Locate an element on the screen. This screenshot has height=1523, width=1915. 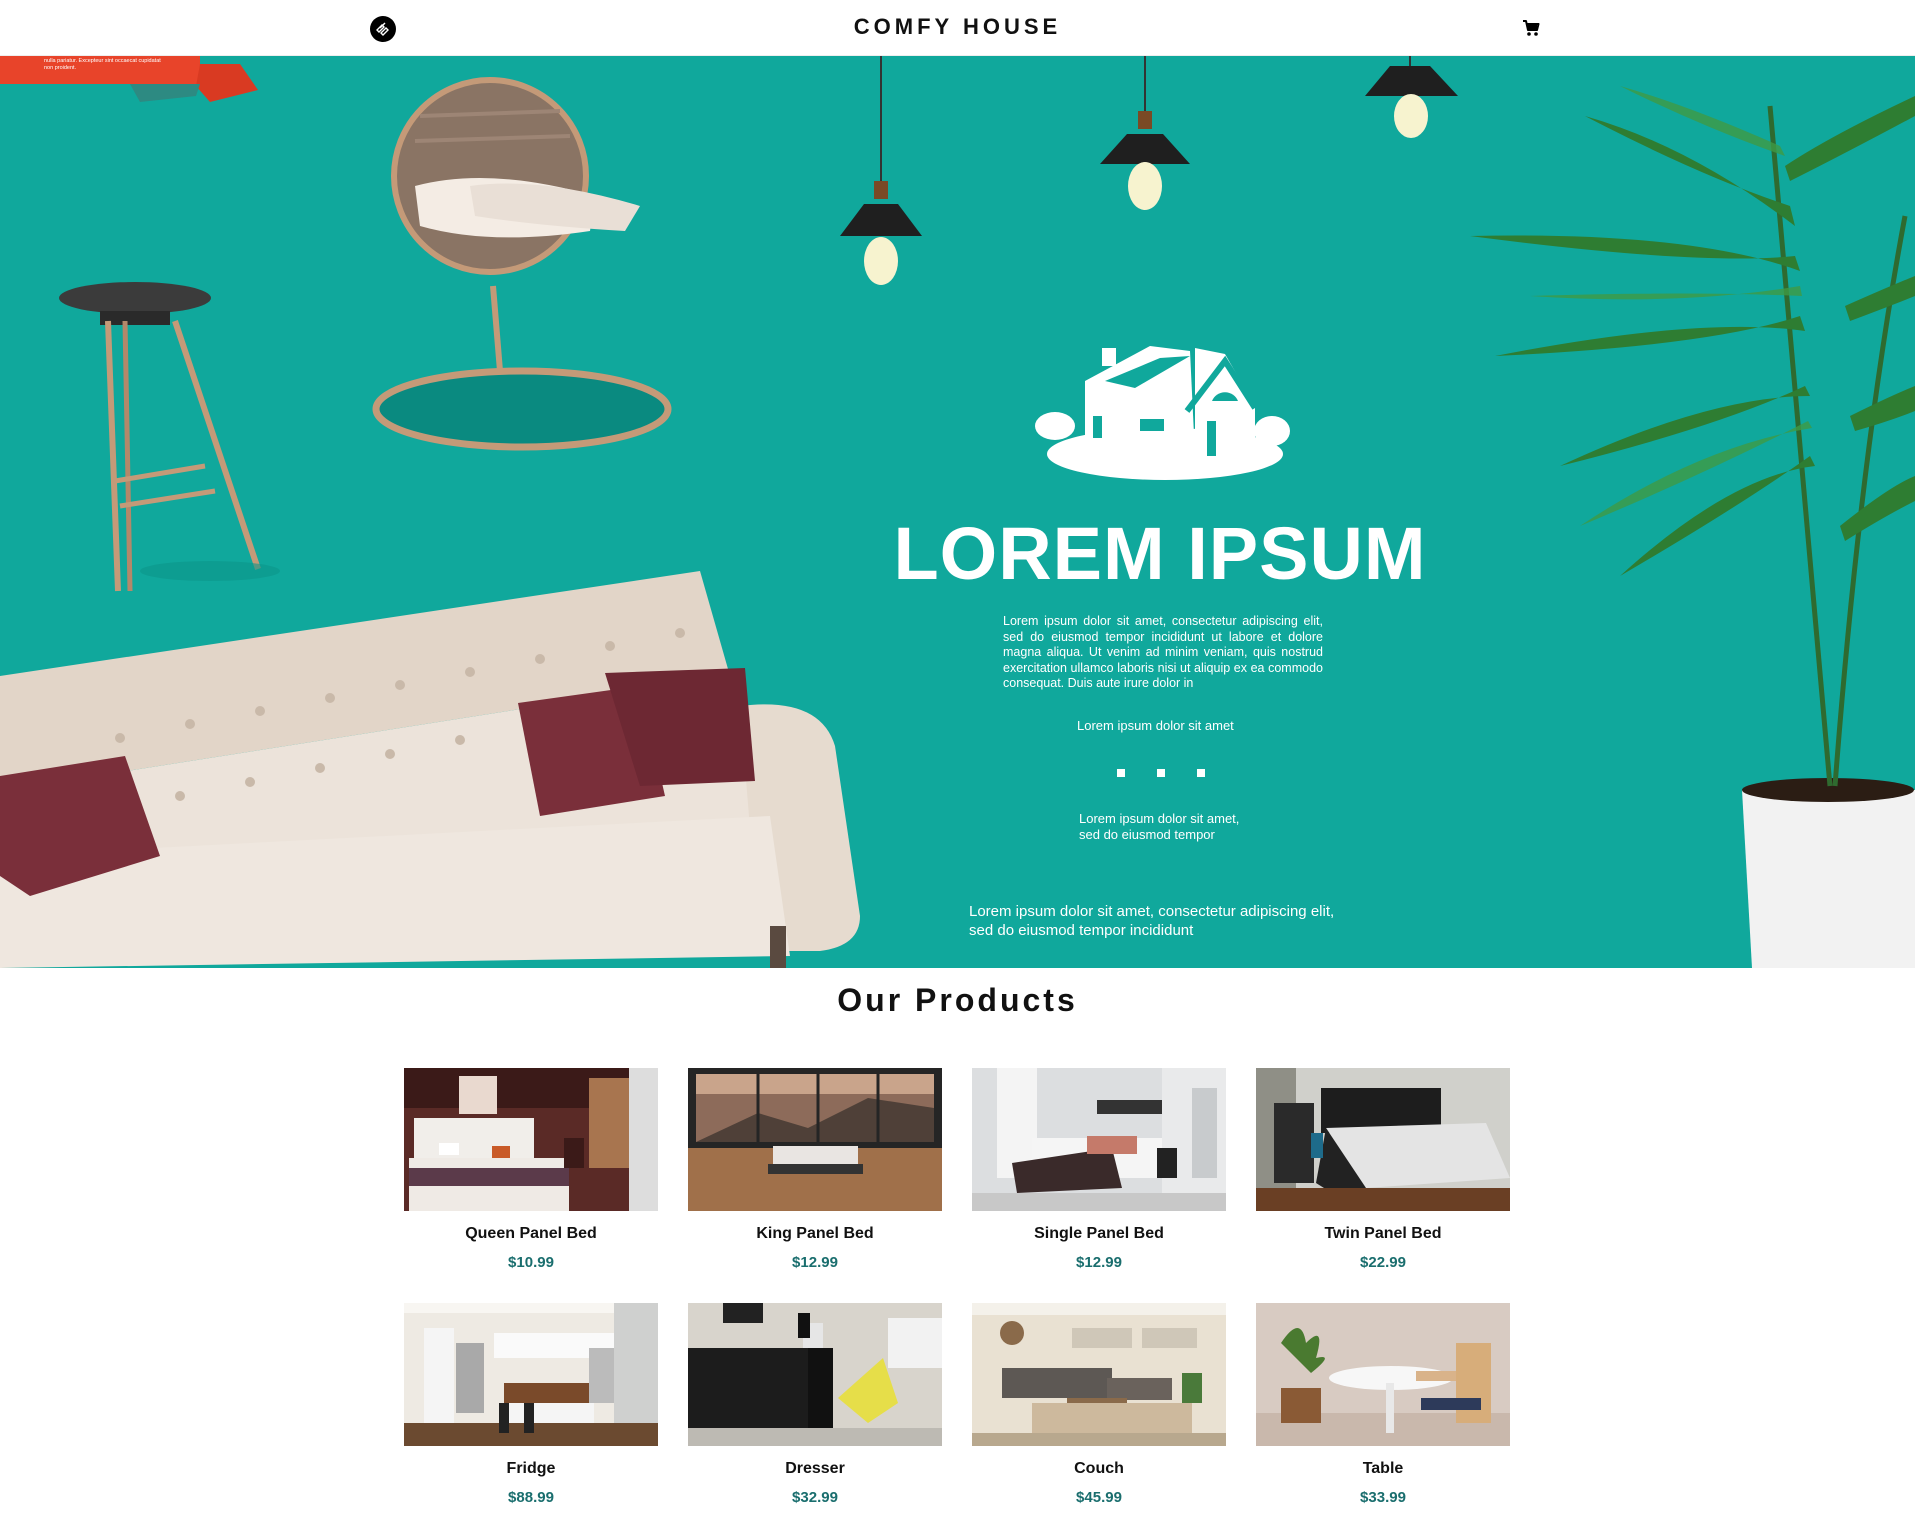
product-card: Single Panel Bed $12.99 is located at coordinates (1099, 1185).